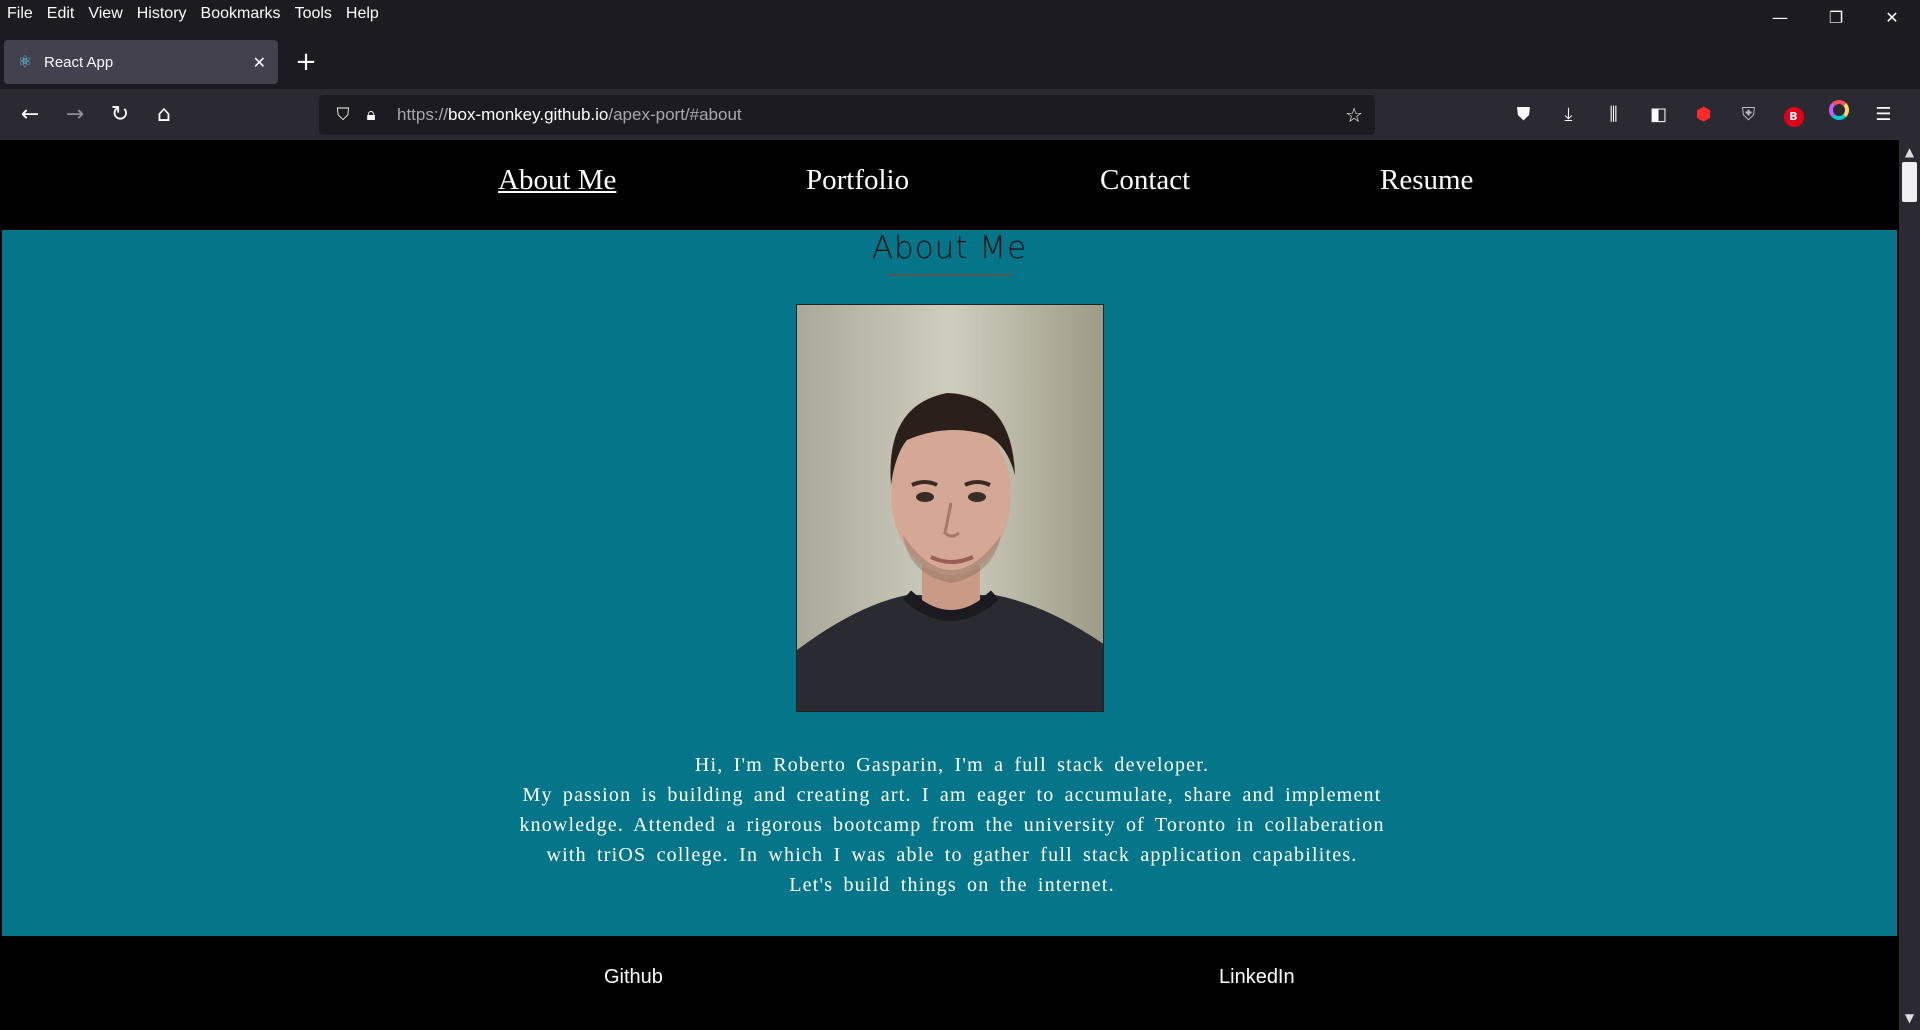 The width and height of the screenshot is (1920, 1030). What do you see at coordinates (79, 62) in the screenshot?
I see `tab-title: React App` at bounding box center [79, 62].